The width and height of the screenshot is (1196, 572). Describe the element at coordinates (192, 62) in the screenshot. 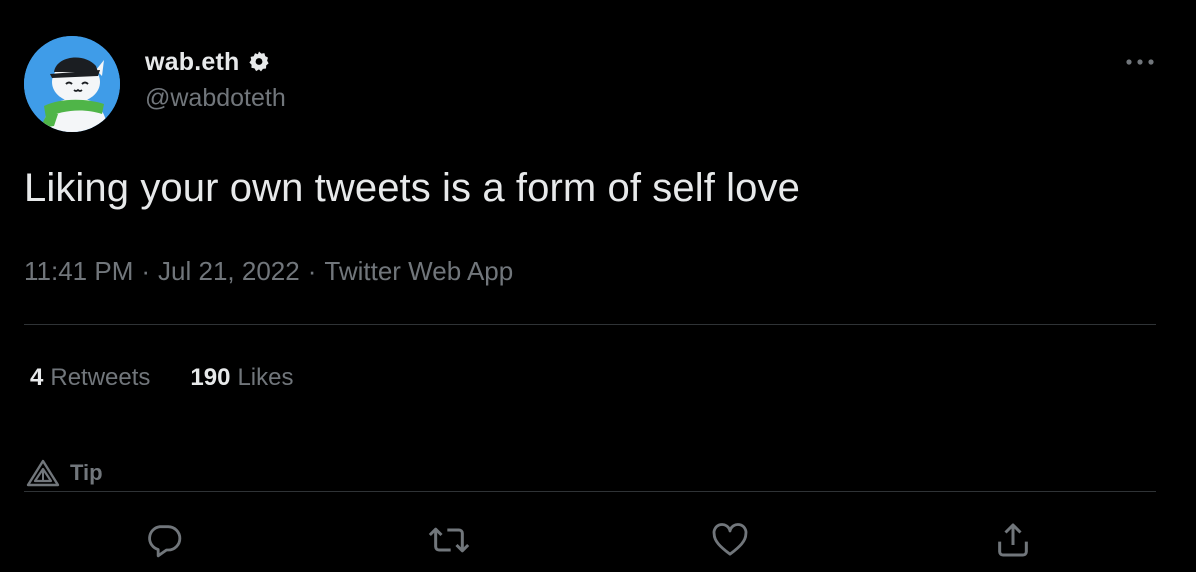

I see `display-name: wab.eth` at that location.